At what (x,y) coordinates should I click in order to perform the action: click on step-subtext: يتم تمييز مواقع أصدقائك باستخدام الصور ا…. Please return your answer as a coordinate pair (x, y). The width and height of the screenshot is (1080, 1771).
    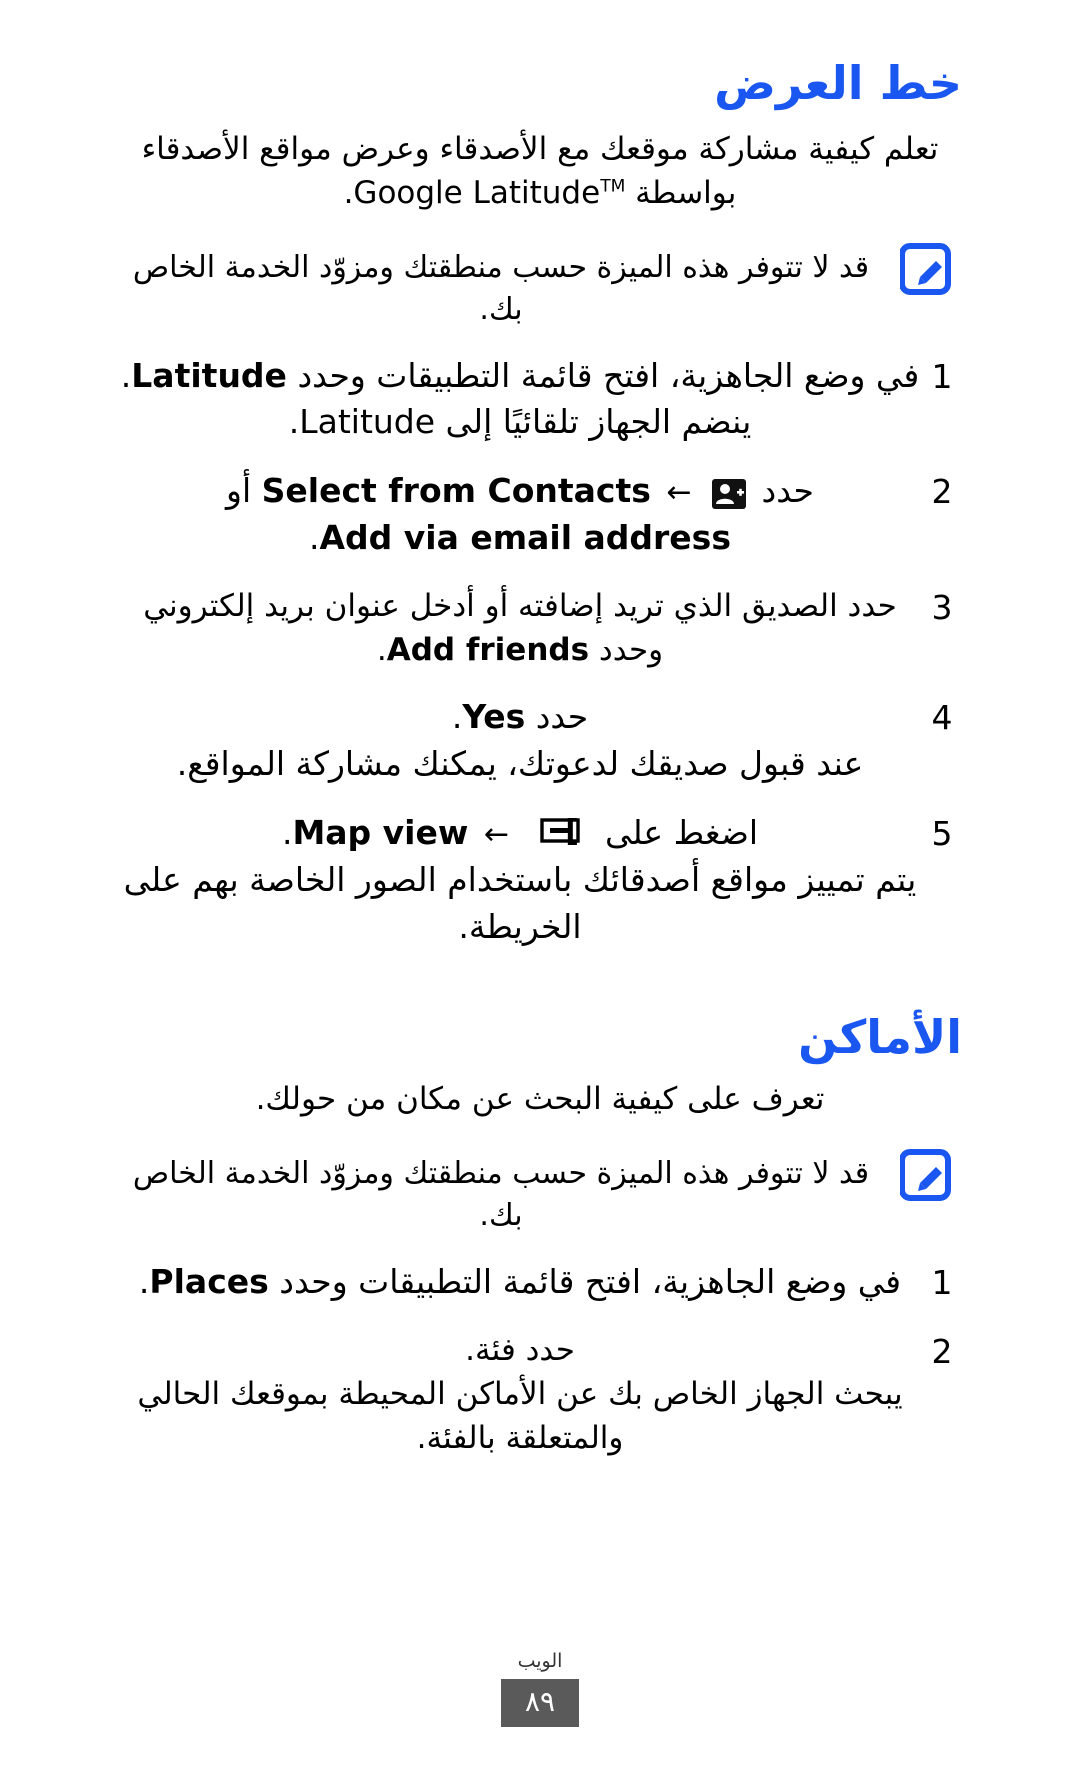
    Looking at the image, I should click on (520, 902).